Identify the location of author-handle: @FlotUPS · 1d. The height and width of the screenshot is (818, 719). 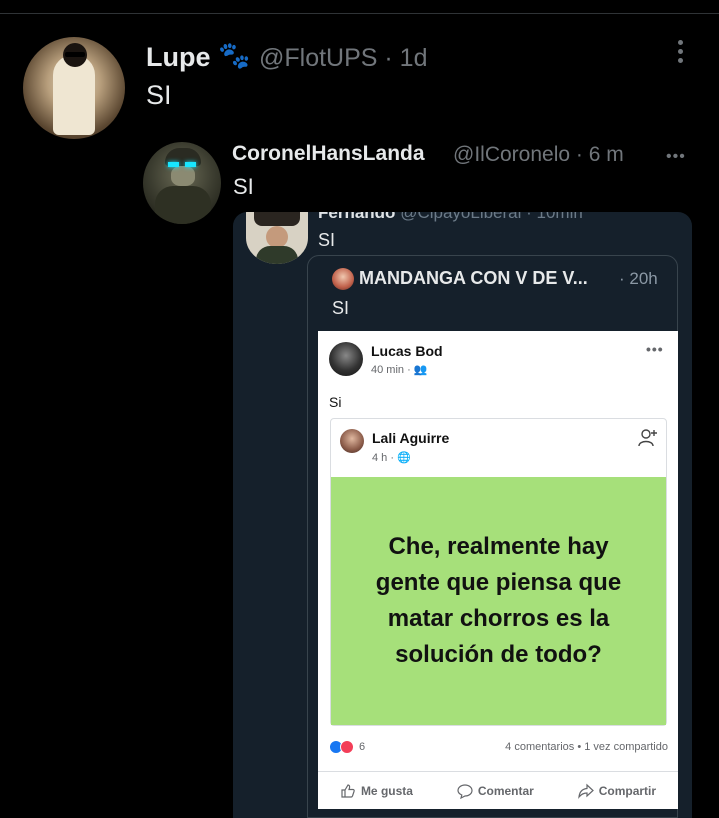
(343, 58).